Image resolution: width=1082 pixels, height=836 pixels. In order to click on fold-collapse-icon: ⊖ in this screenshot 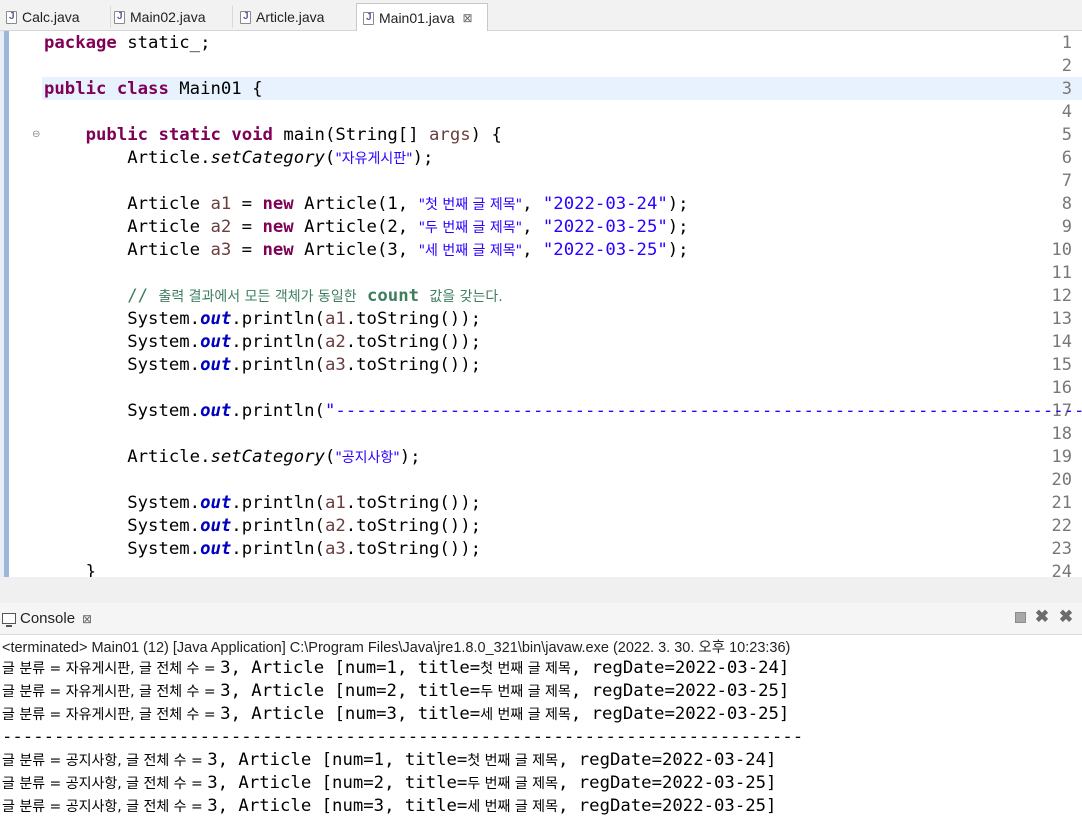, I will do `click(36, 134)`.